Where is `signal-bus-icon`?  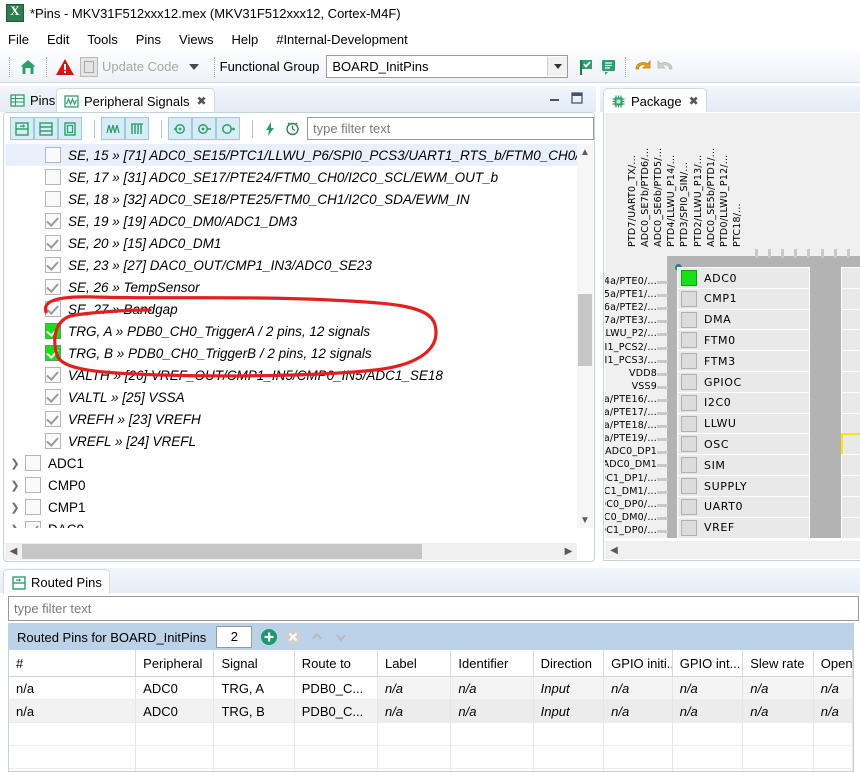
signal-bus-icon is located at coordinates (137, 128).